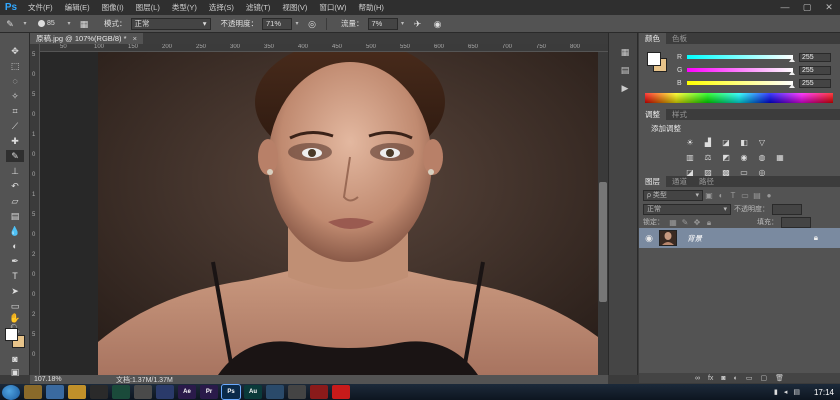  What do you see at coordinates (143, 392) in the screenshot?
I see `taskbar-app-misc` at bounding box center [143, 392].